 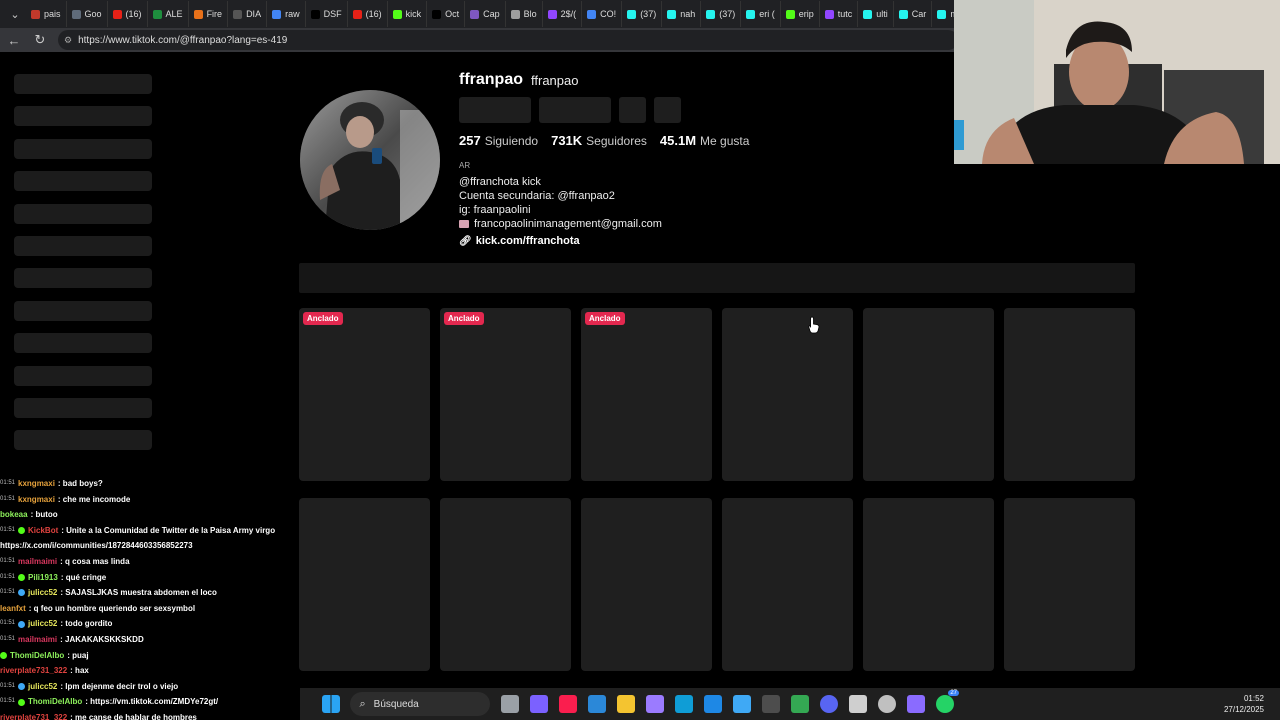 What do you see at coordinates (947, 701) in the screenshot?
I see `whatsapp-icon: 27` at bounding box center [947, 701].